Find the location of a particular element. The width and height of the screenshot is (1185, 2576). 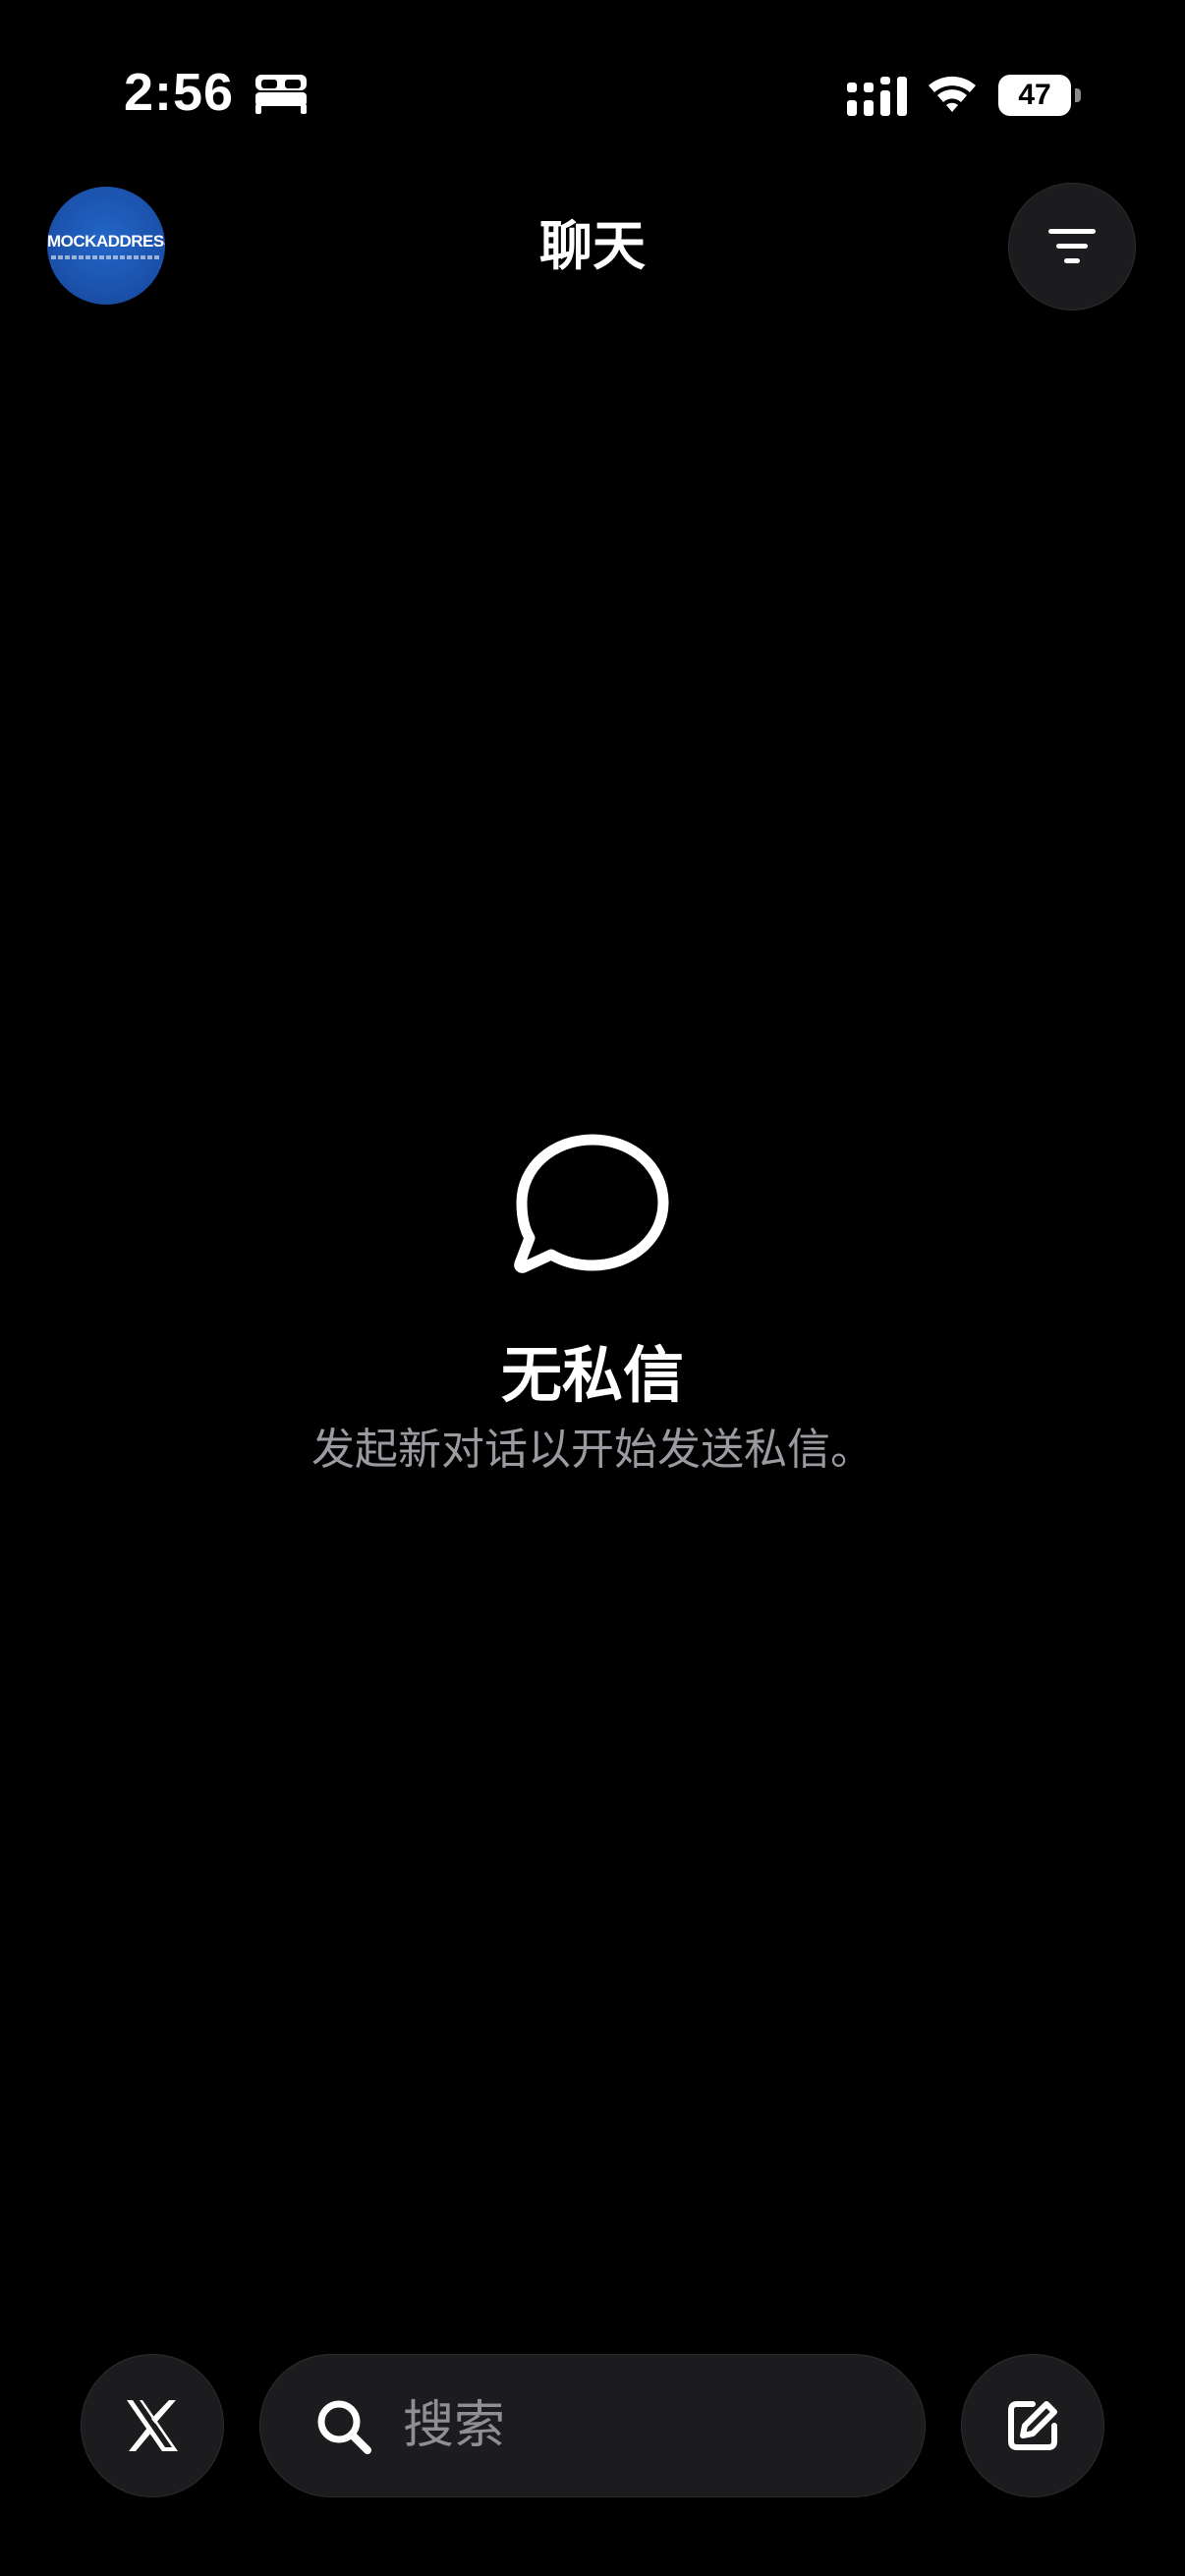

compose-button is located at coordinates (1033, 2425).